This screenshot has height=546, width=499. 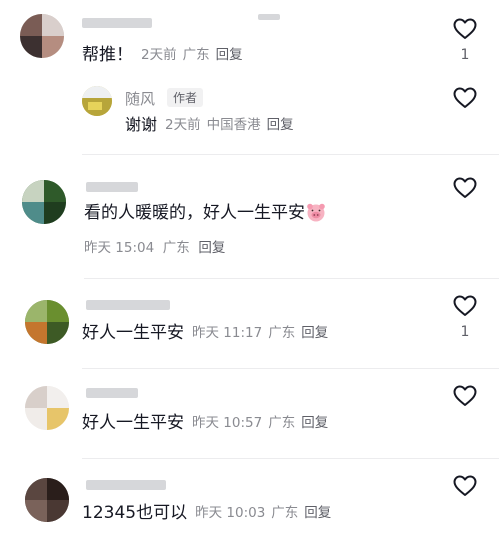 I want to click on pig-face-emoji, so click(x=316, y=212).